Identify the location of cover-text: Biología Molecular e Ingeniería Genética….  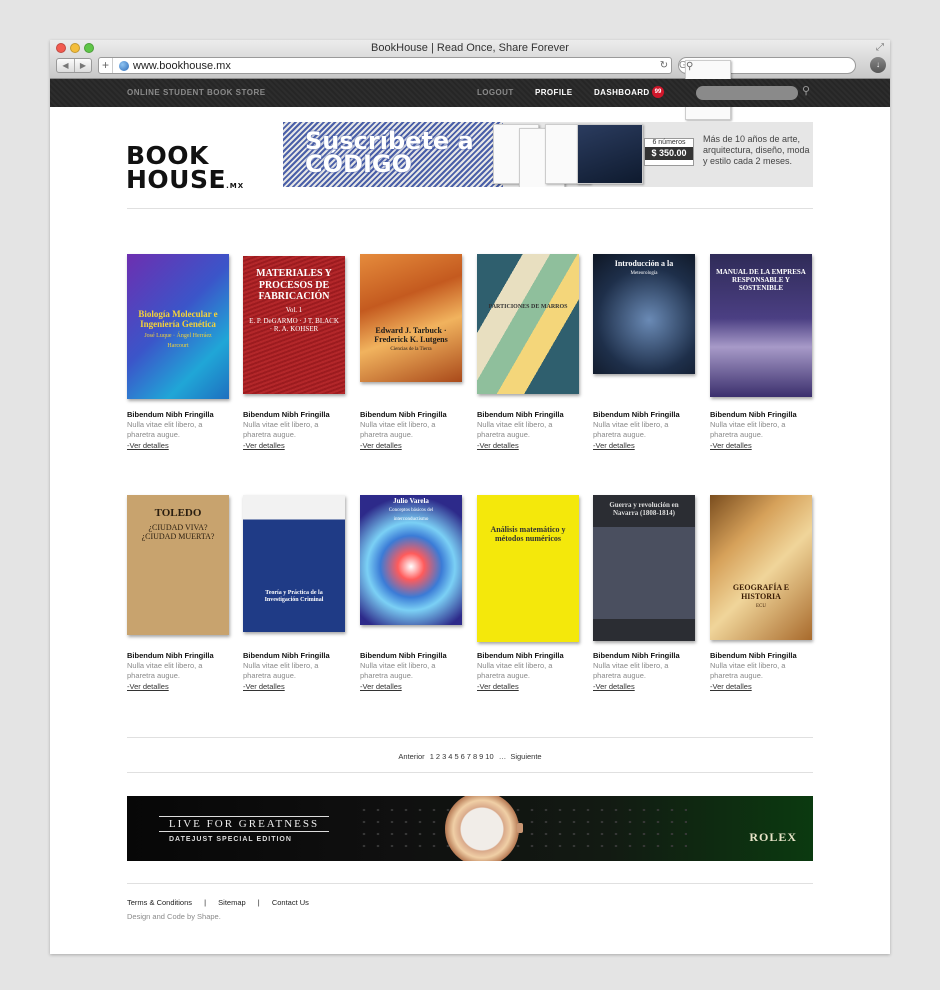
(178, 330).